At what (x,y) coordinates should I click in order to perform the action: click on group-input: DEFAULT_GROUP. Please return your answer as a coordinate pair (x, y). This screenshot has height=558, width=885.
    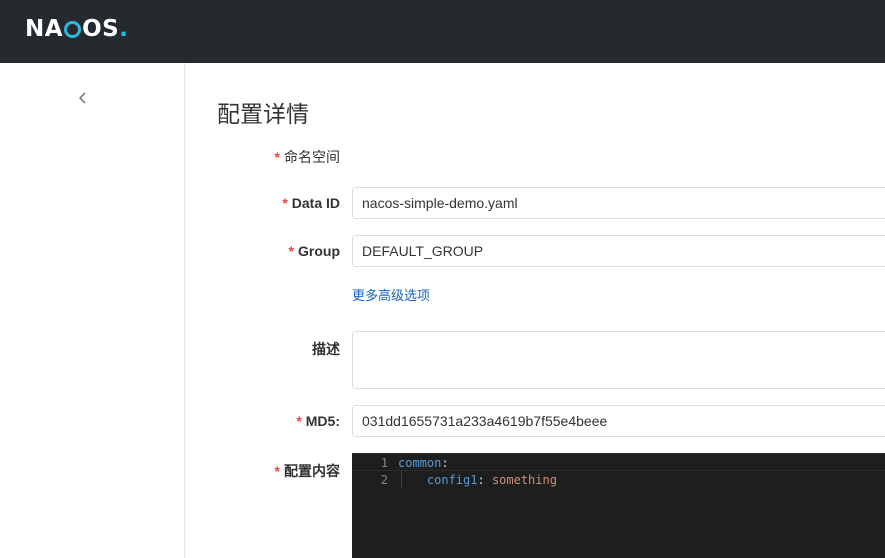
    Looking at the image, I should click on (618, 251).